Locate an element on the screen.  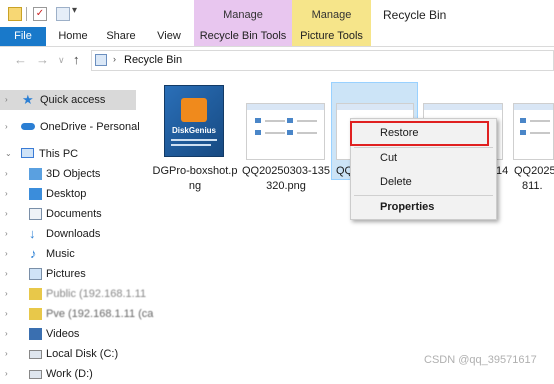
sidebar-item-onedrive: › OneDrive - Personal is located at coordinates (70, 127).